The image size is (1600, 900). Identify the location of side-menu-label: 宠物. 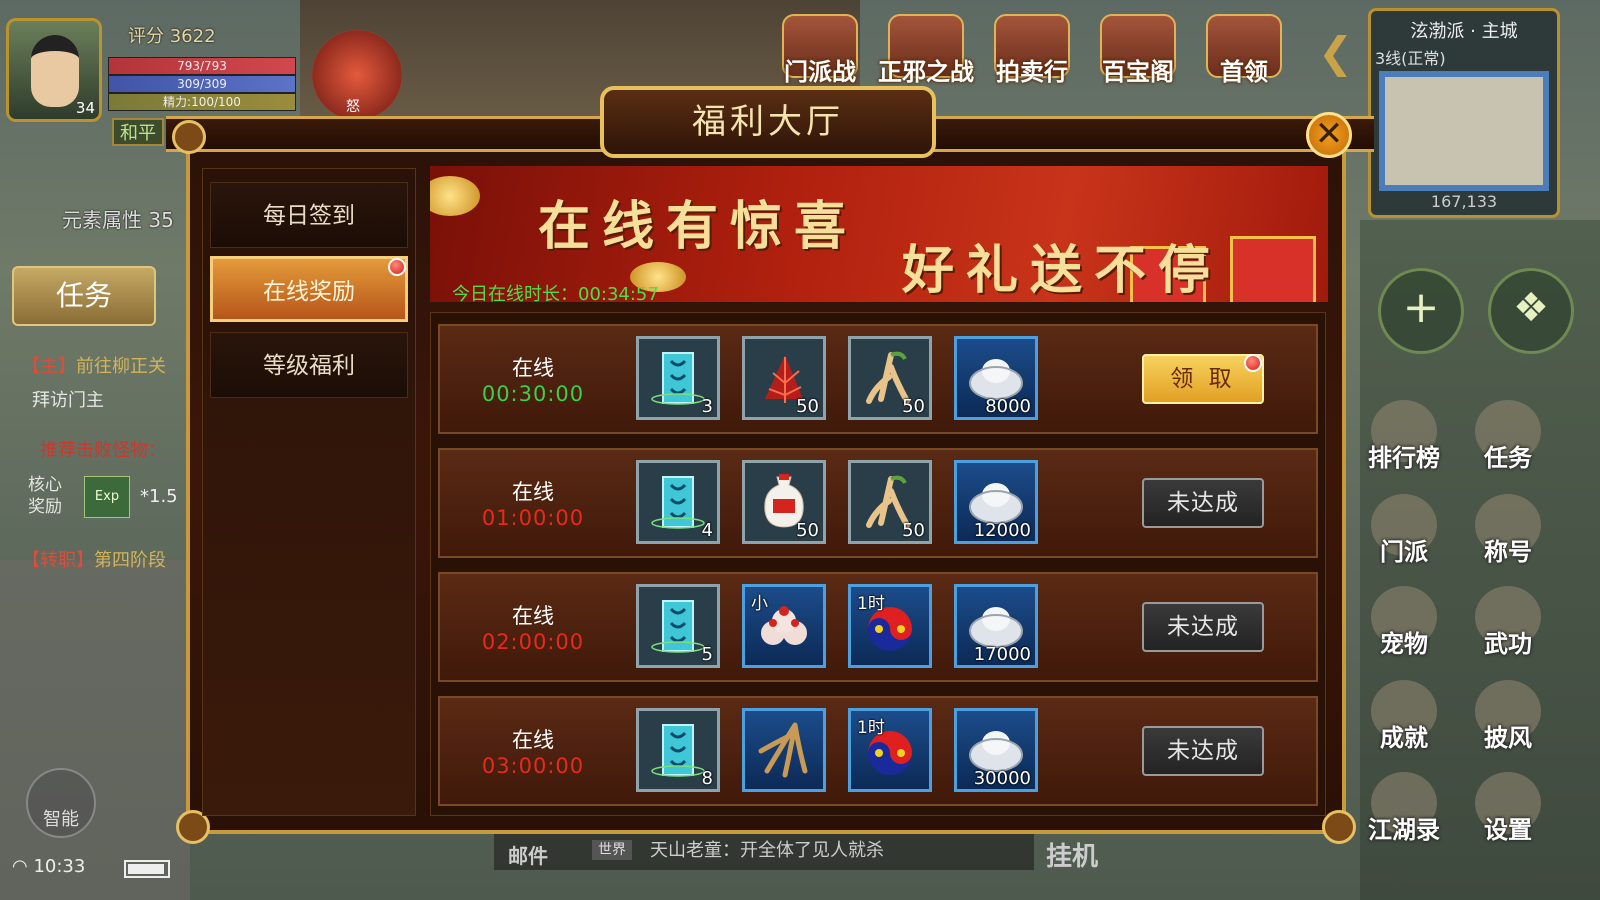
(1404, 644).